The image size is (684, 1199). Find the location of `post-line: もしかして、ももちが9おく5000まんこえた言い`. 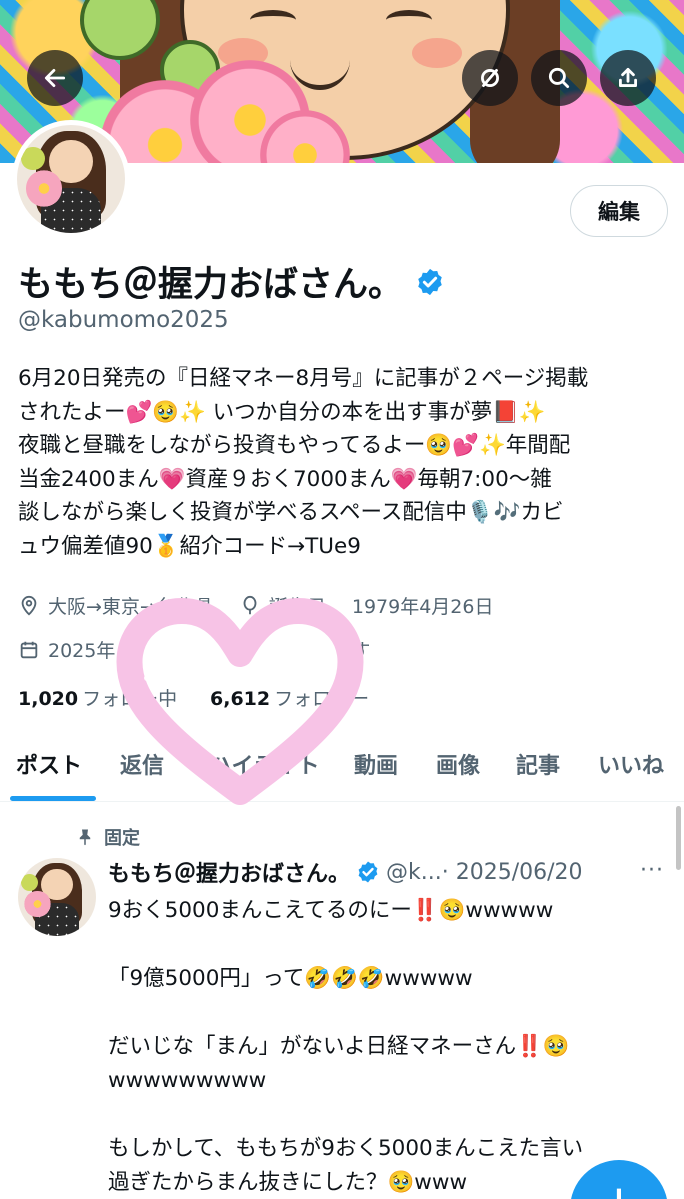

post-line: もしかして、ももちが9おく5000まんこえた言い is located at coordinates (346, 1148).